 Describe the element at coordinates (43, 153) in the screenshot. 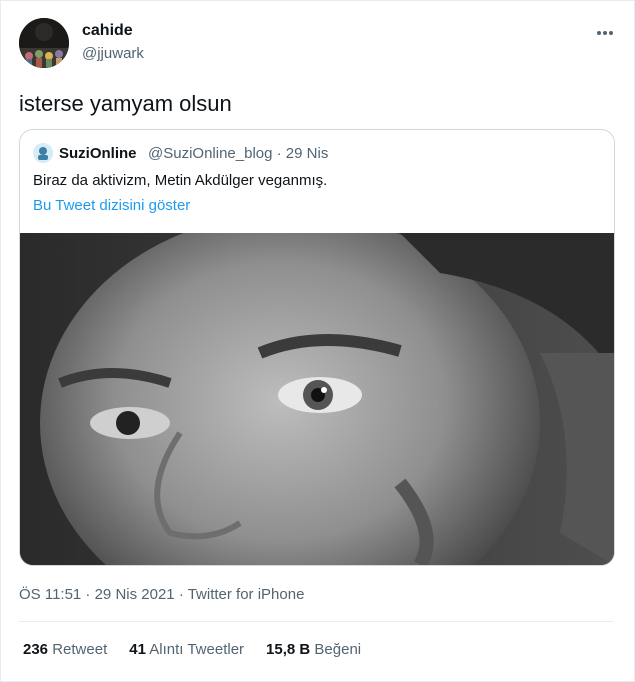

I see `quoted-avatar` at that location.